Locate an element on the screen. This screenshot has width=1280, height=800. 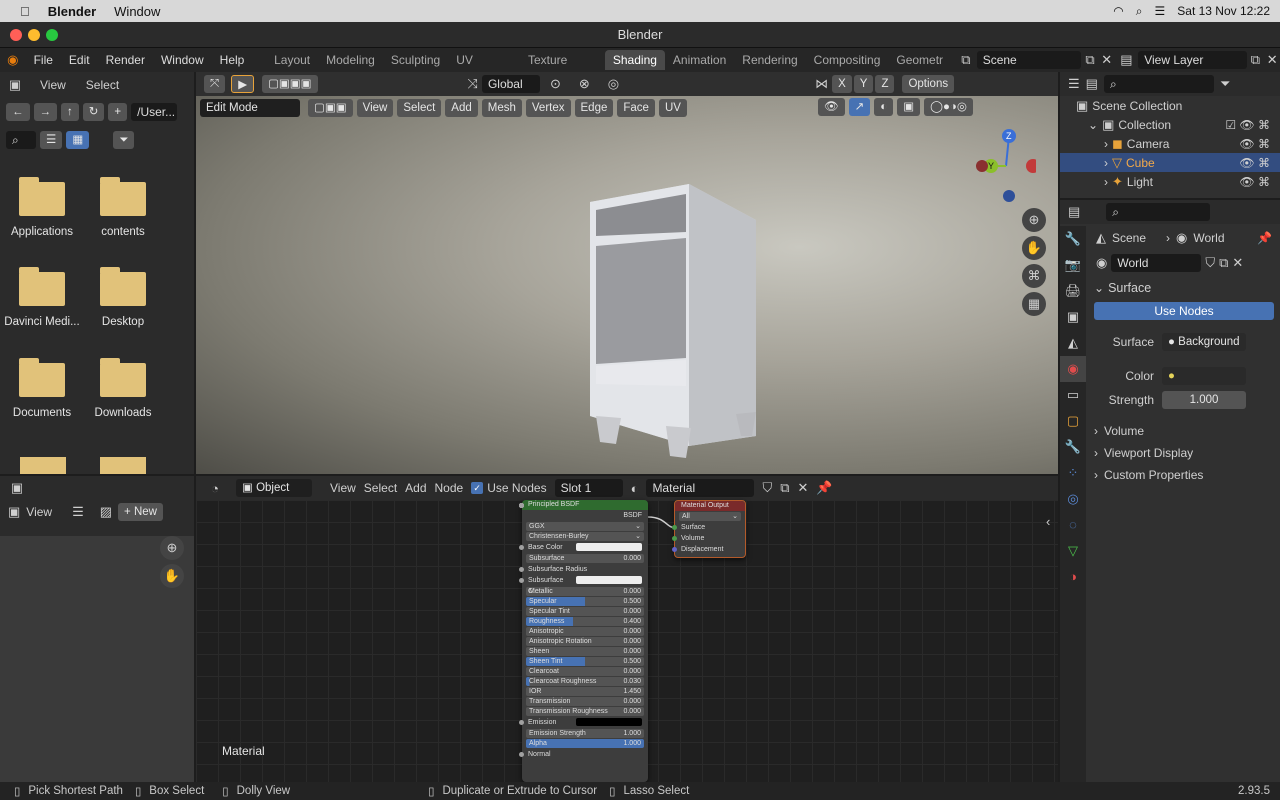
back-icon: ← is located at coordinates (18, 112).